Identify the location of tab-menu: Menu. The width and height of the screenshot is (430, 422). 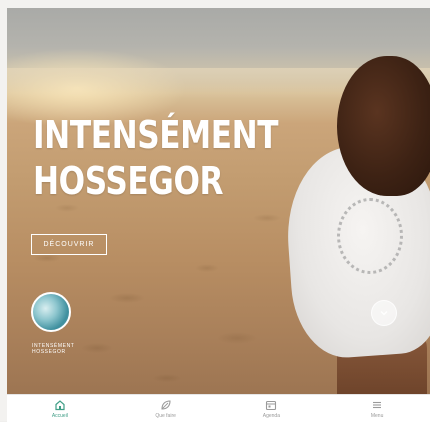
(377, 408).